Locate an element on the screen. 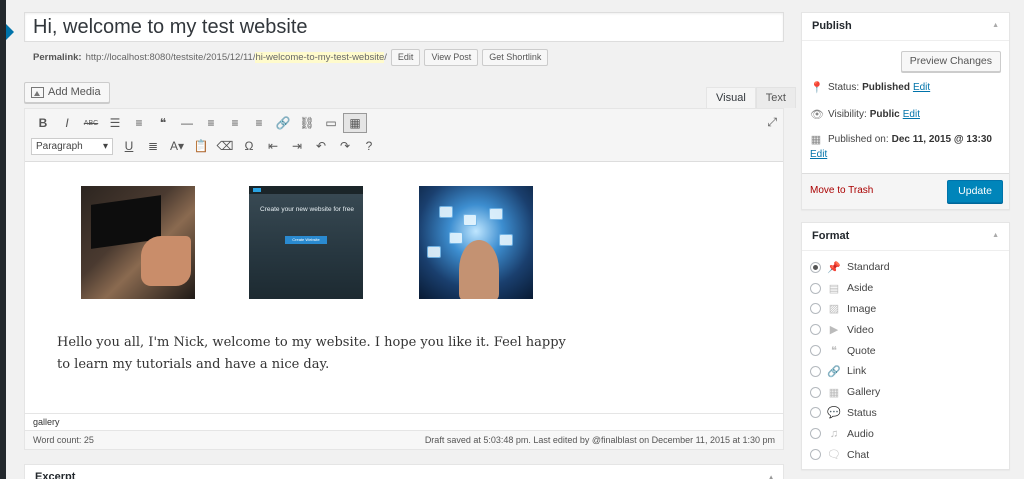 This screenshot has height=479, width=1024. format-option-image: ▨ Image is located at coordinates (905, 309).